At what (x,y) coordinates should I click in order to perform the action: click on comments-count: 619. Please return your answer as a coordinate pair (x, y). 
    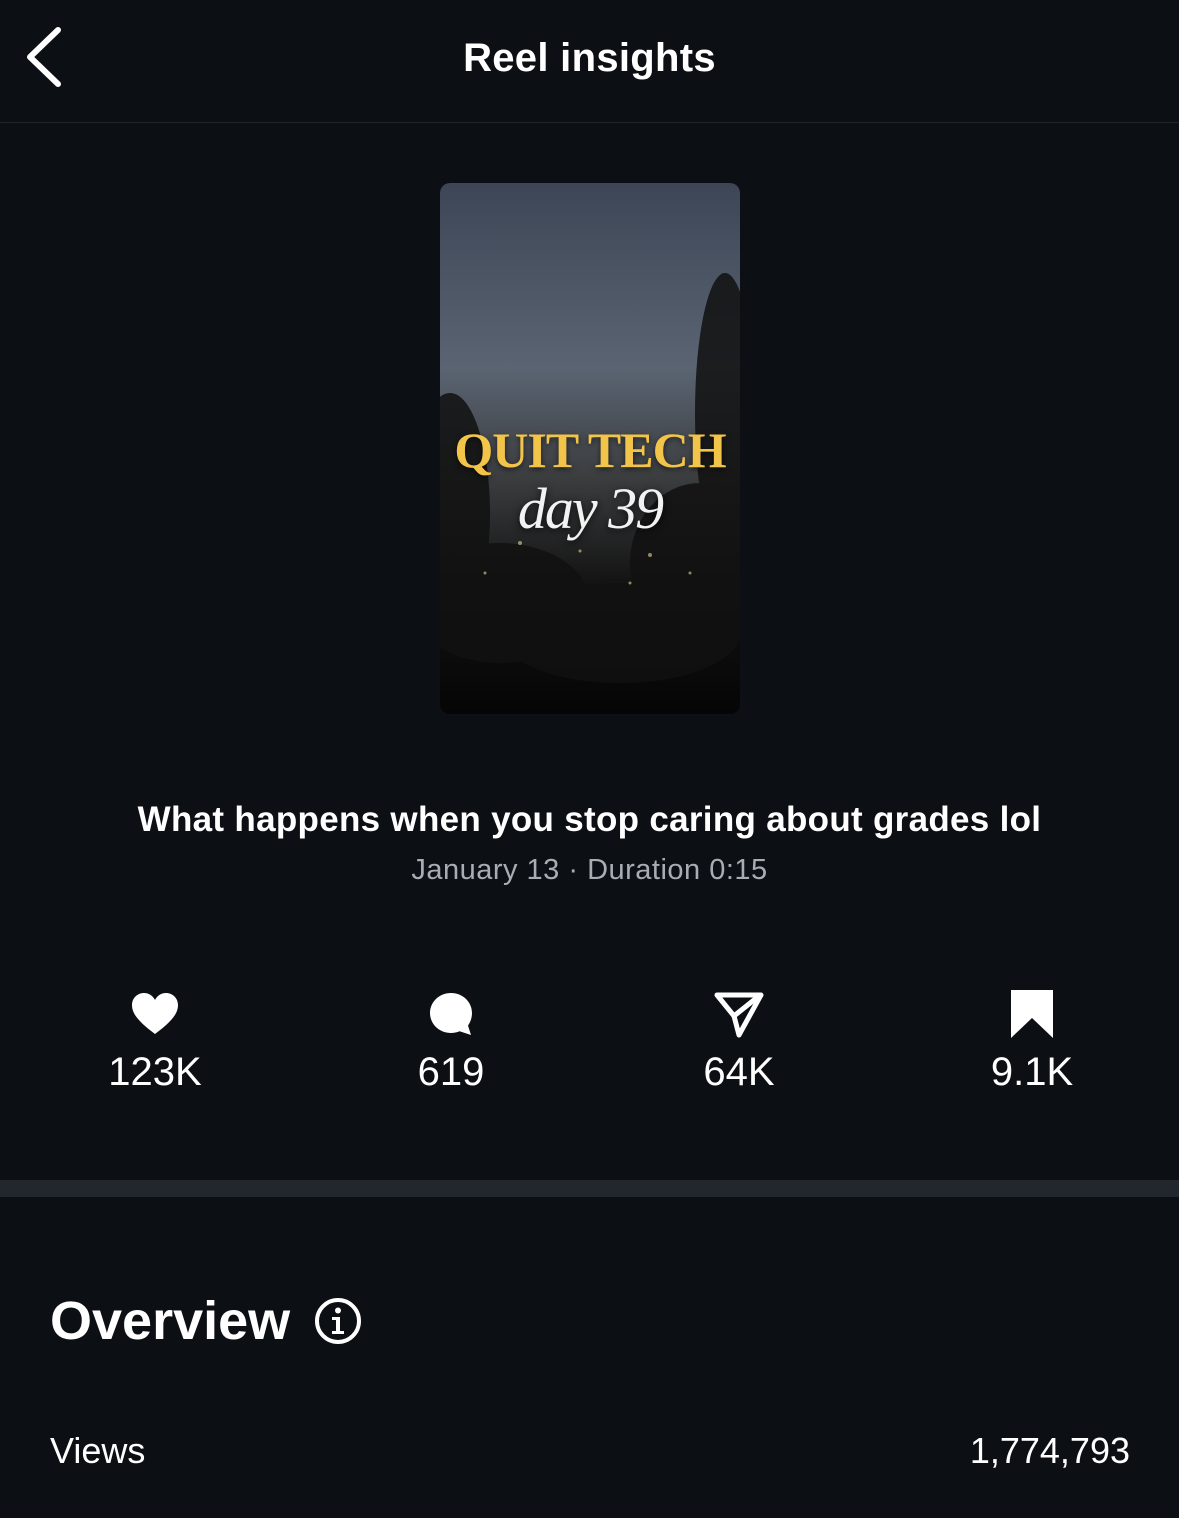
    Looking at the image, I should click on (451, 1072).